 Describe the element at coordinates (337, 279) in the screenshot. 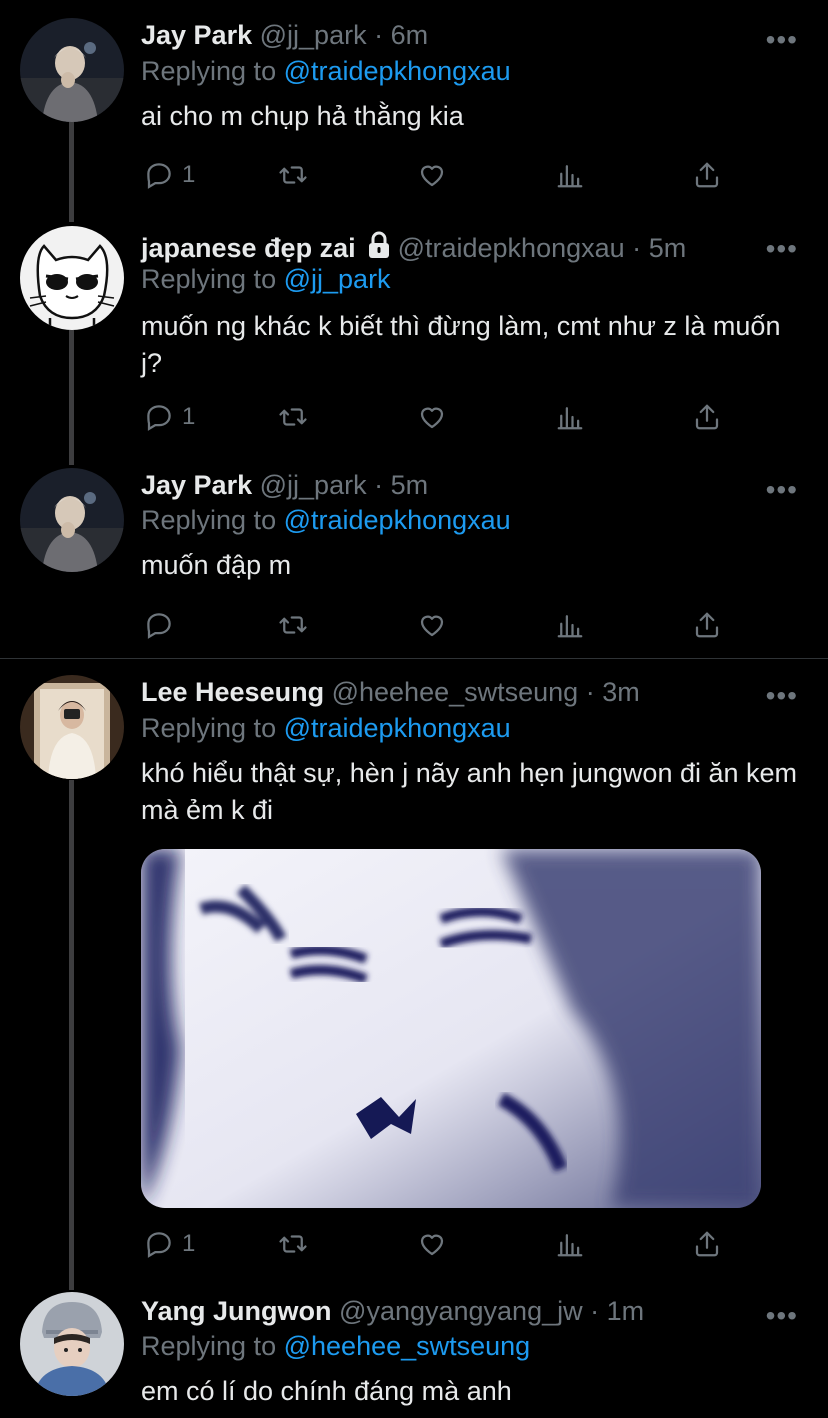

I see `mention-link: @jj_park` at that location.